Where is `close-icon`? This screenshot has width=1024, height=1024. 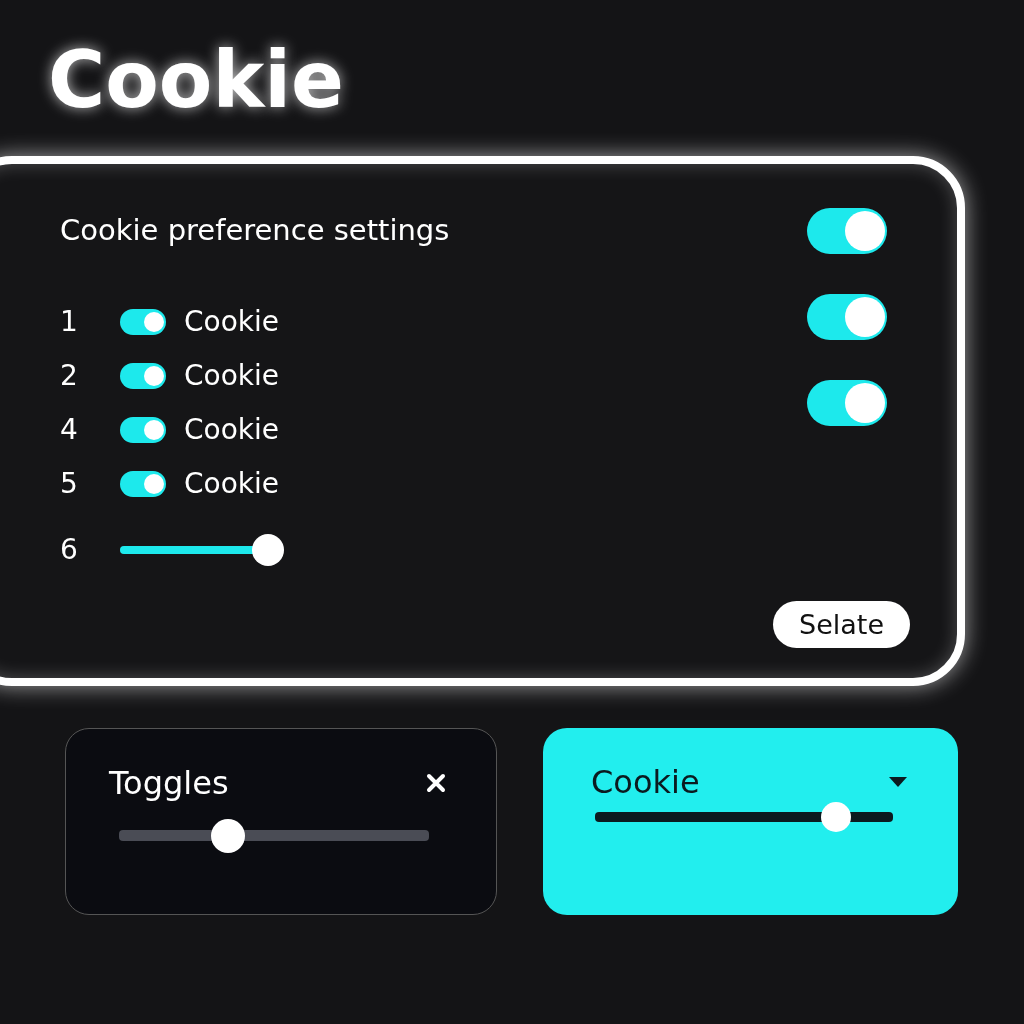 close-icon is located at coordinates (436, 782).